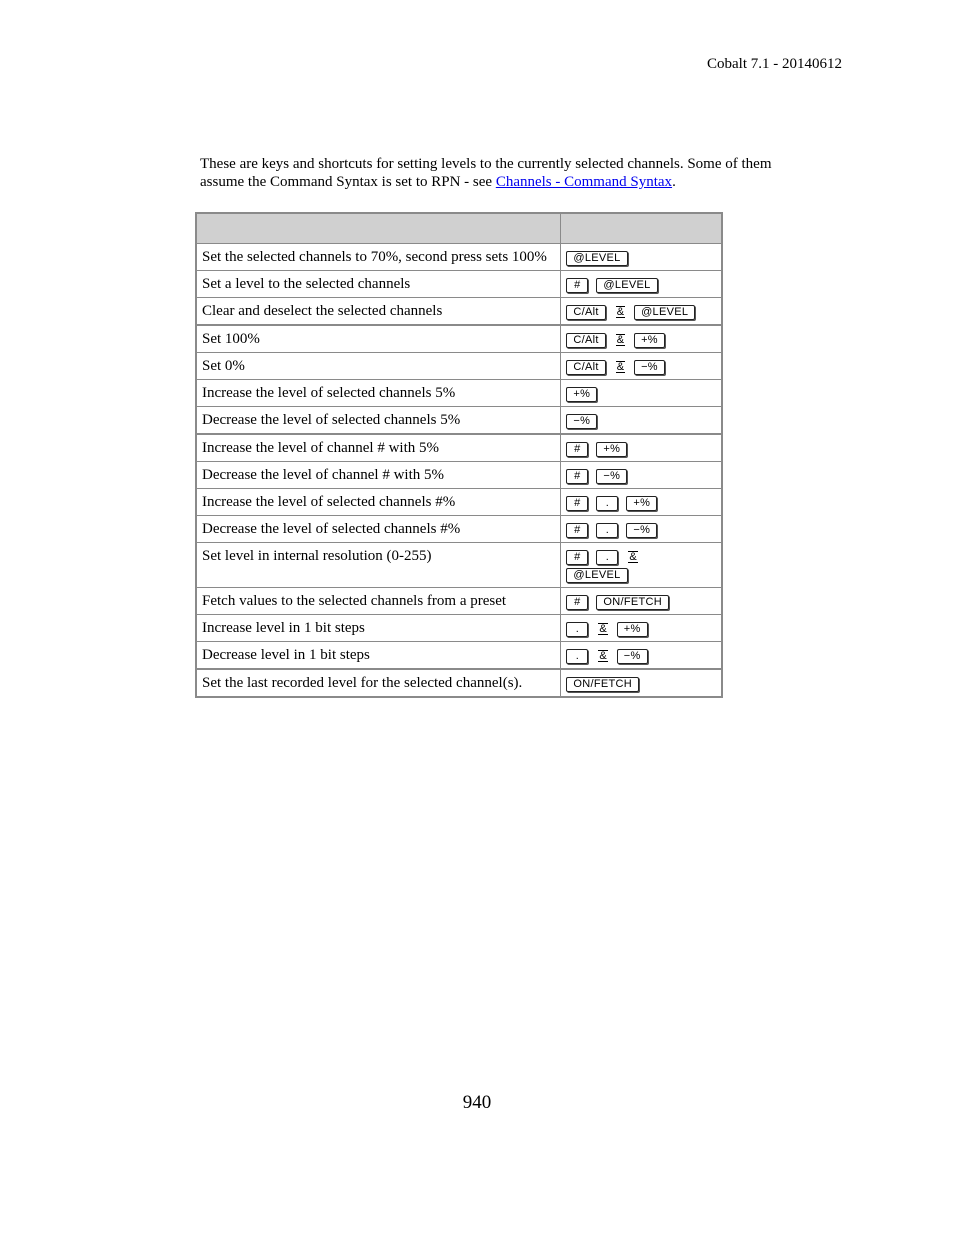  Describe the element at coordinates (641, 257) in the screenshot. I see `row-keys: @LEVEL` at that location.